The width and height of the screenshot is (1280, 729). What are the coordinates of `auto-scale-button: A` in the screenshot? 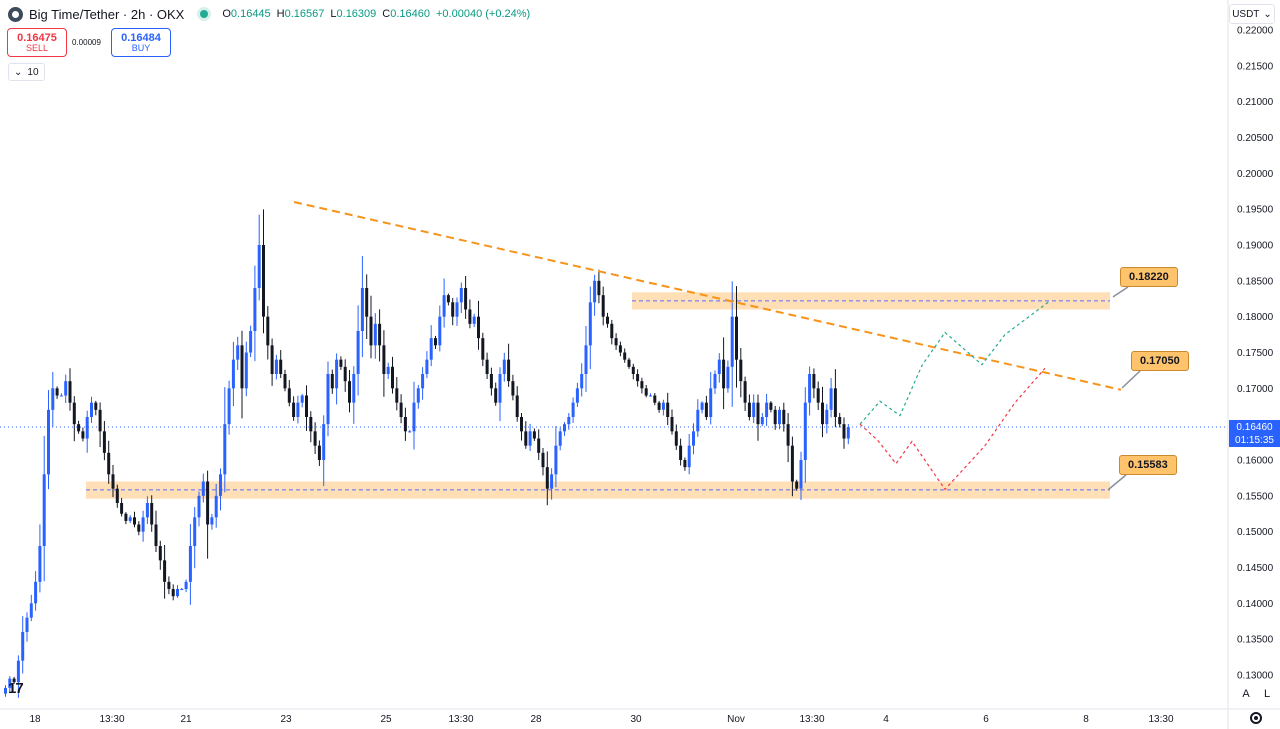 It's located at (1246, 694).